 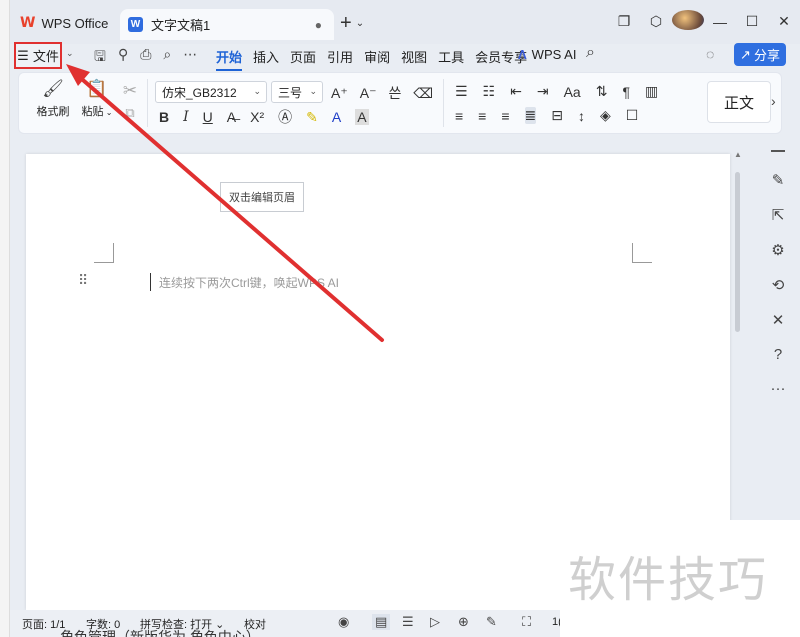 I want to click on clipboard-icon: 📋, so click(x=97, y=88).